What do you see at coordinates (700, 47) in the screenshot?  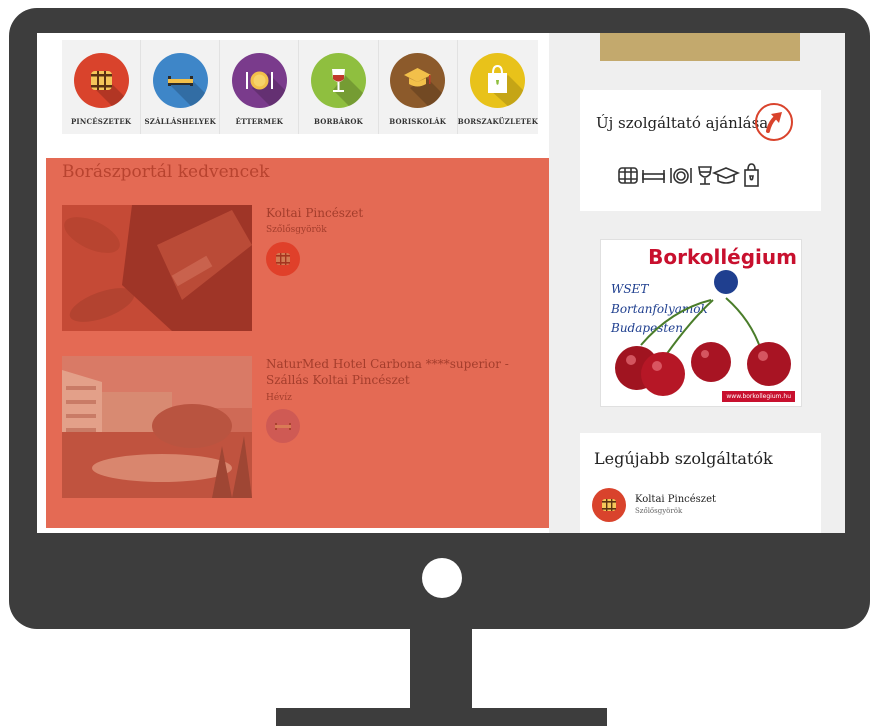 I see `sidebar-banner` at bounding box center [700, 47].